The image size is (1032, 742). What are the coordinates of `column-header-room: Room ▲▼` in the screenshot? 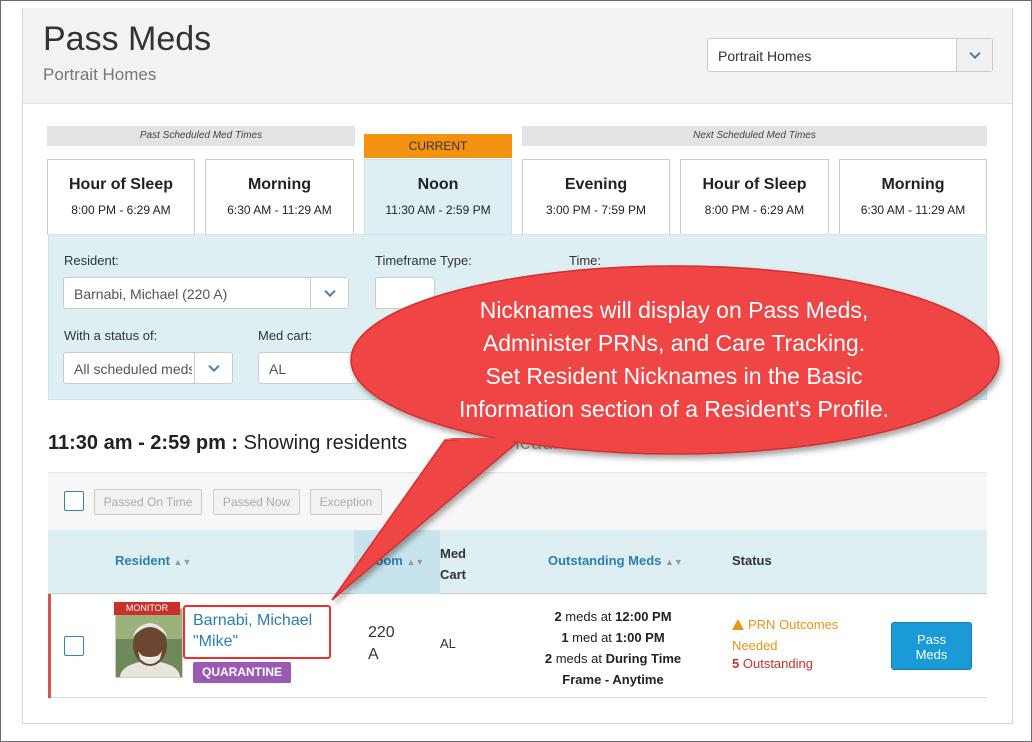 It's located at (395, 560).